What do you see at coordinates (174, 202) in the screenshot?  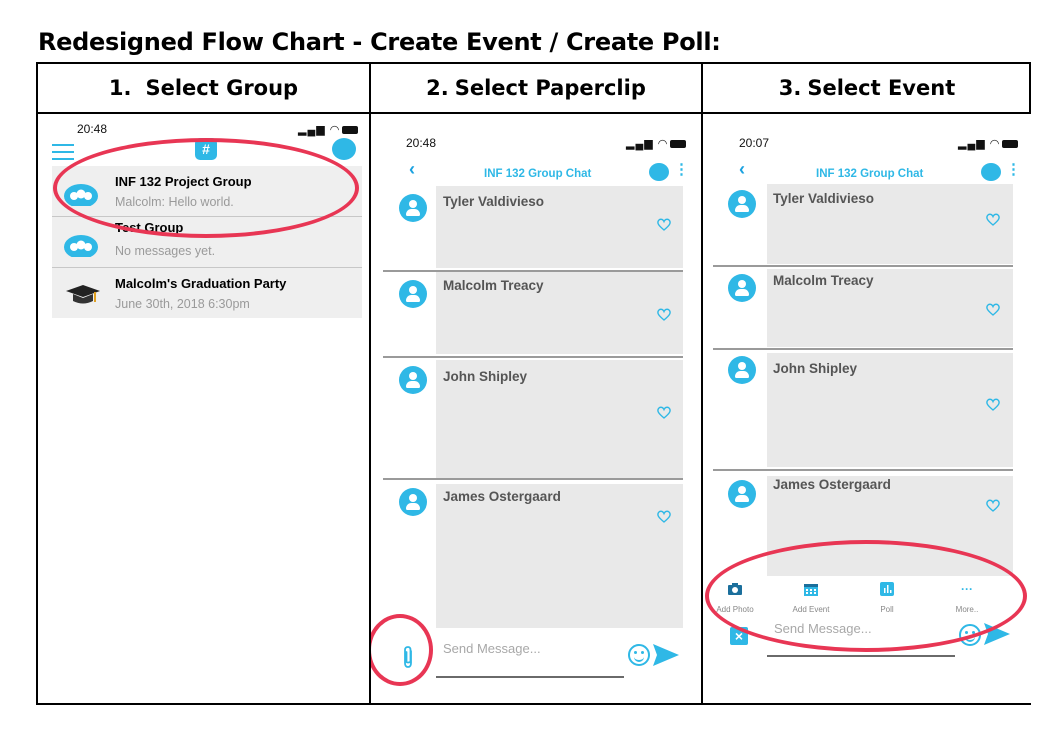 I see `group-last-message: Malcolm: Hello world.` at bounding box center [174, 202].